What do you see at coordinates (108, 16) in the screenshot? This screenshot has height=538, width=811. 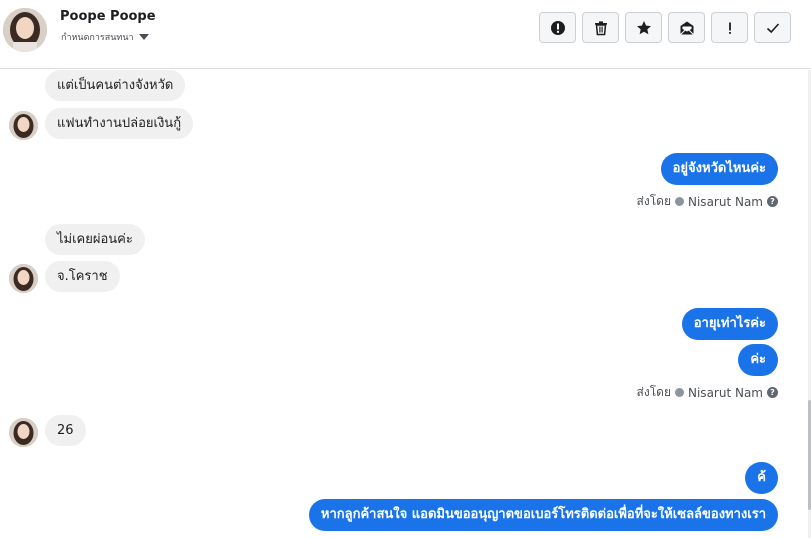 I see `contact-name: Poope Poope` at bounding box center [108, 16].